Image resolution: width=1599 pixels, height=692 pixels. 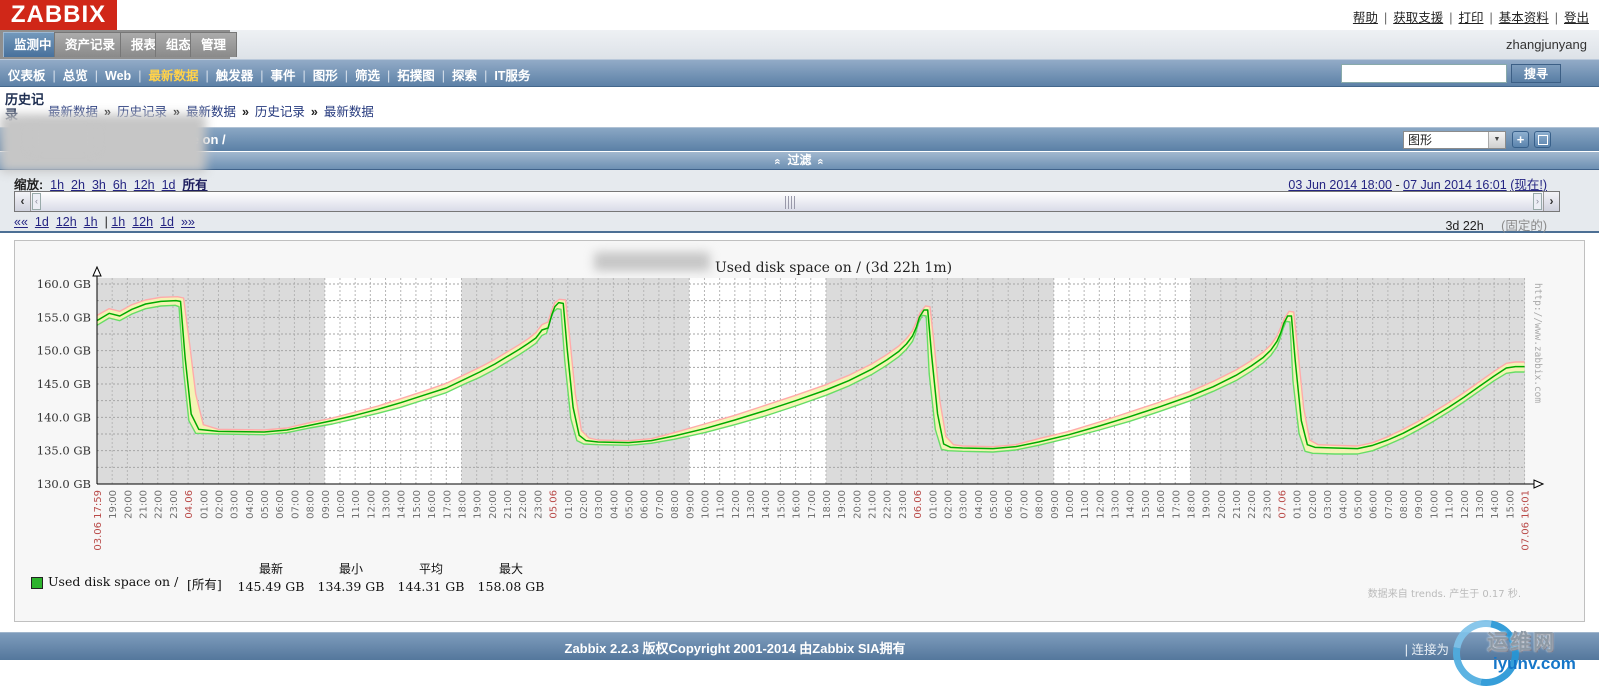 I want to click on stat-value: 134.39 GB, so click(x=351, y=586).